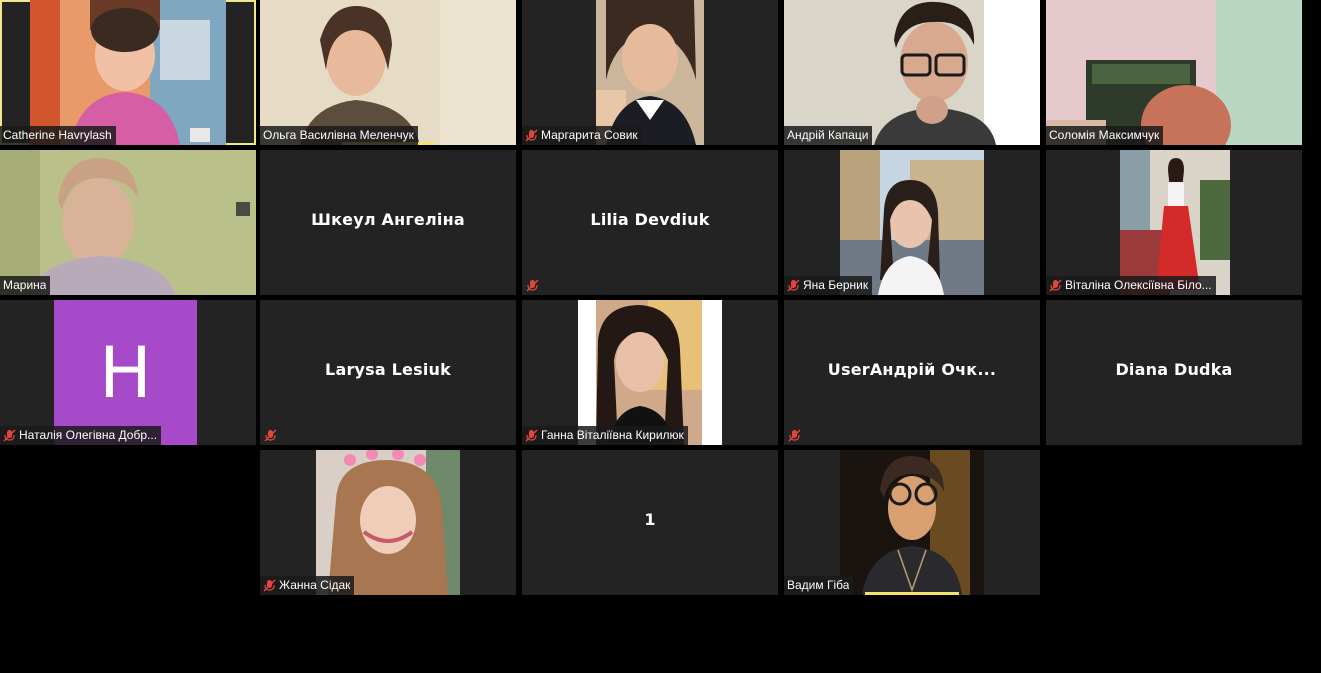  I want to click on participant-name-label: Catherine Havrylash, so click(58, 135).